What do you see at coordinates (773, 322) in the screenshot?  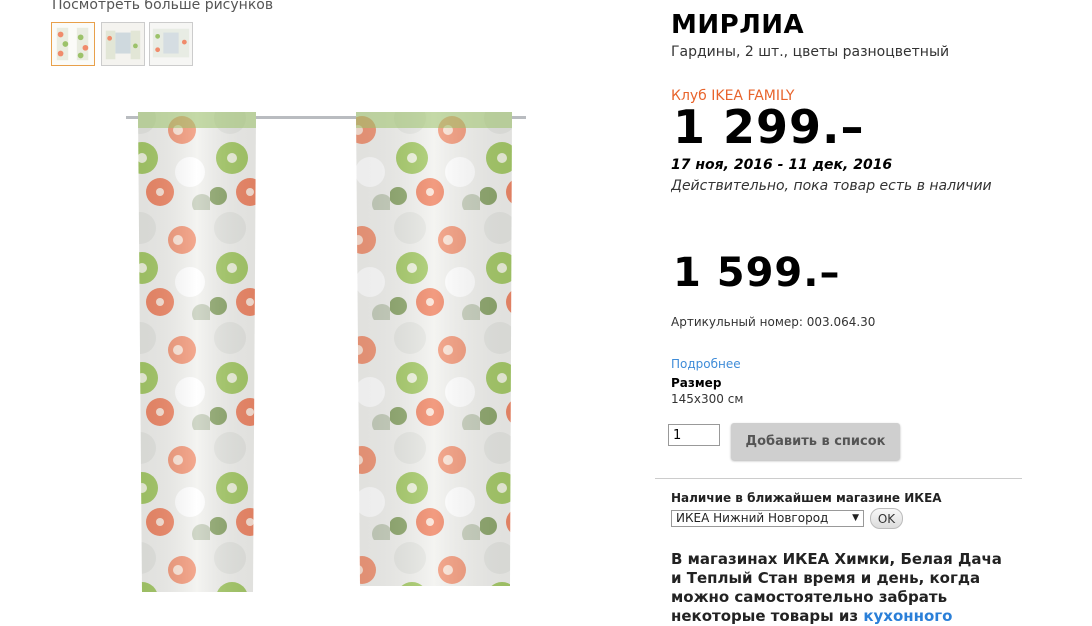 I see `article-number: Артикульный номер: 003.064.30` at bounding box center [773, 322].